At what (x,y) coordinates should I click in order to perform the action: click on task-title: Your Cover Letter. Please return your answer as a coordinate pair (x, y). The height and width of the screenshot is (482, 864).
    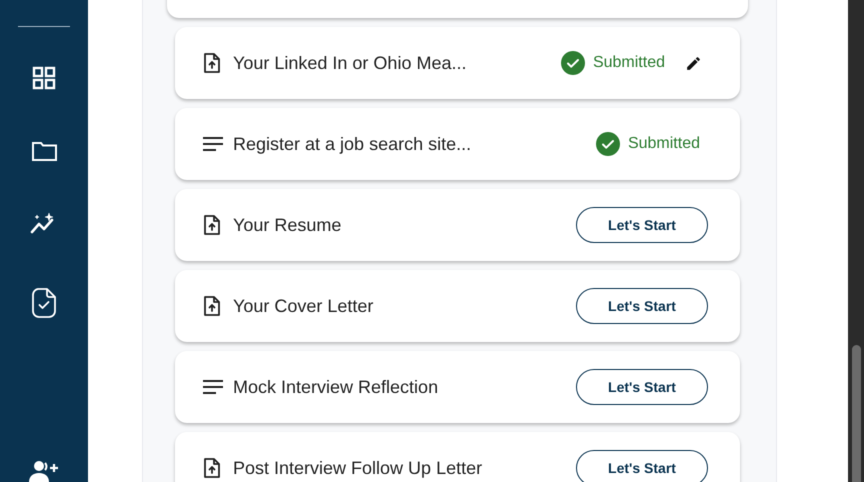
    Looking at the image, I should click on (303, 306).